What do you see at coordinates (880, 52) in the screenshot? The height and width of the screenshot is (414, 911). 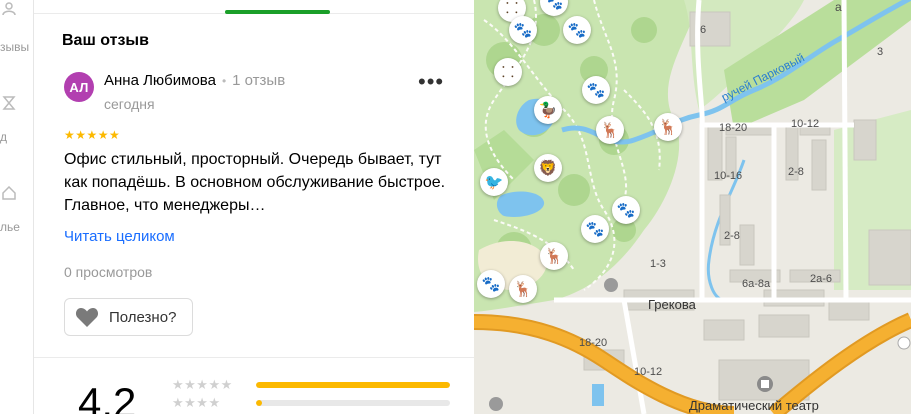 I see `house-number: 3` at bounding box center [880, 52].